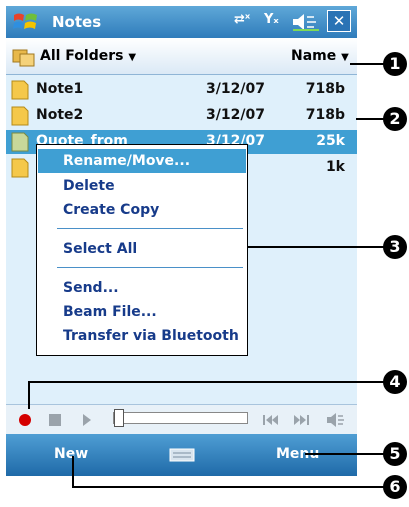  I want to click on title-bar: Notes ⇄ˣ Yₓ ✕, so click(181, 22).